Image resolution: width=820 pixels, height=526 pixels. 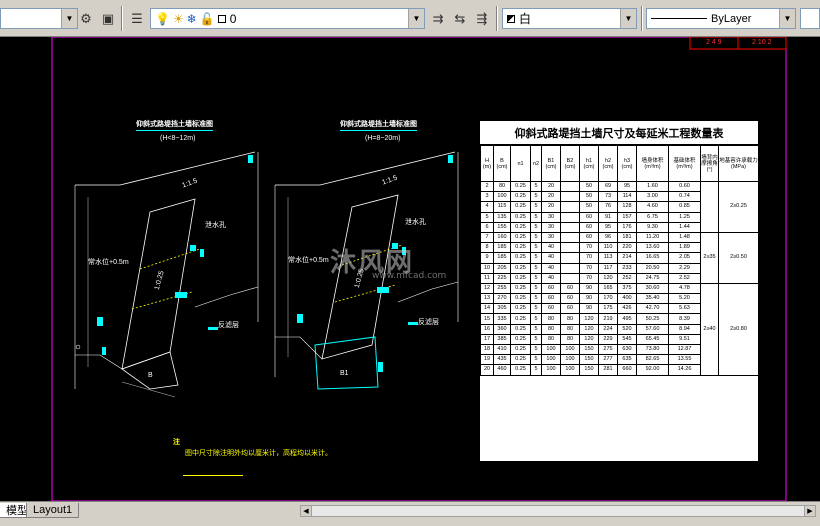 I want to click on table-cell: 1.44, so click(x=684, y=227).